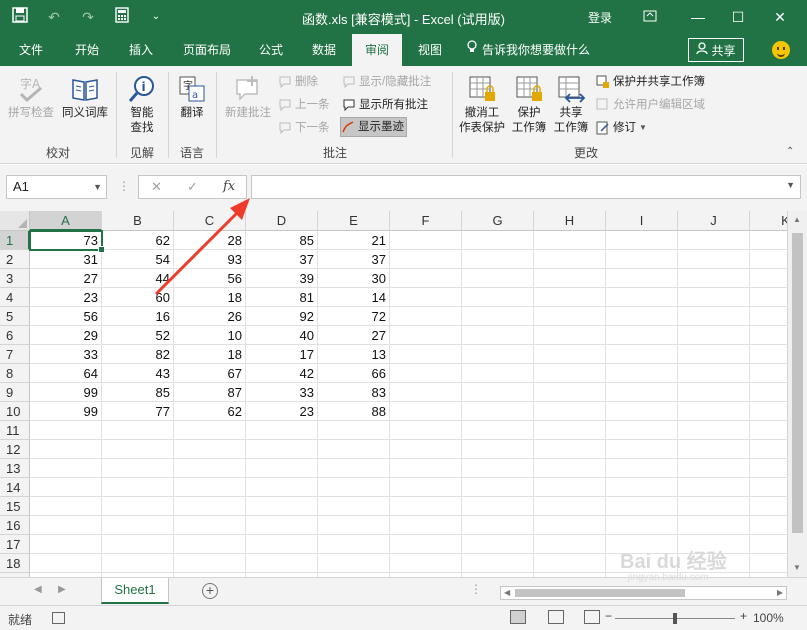 The height and width of the screenshot is (630, 807). Describe the element at coordinates (600, 593) in the screenshot. I see `horizontal-scroll-thumb` at that location.